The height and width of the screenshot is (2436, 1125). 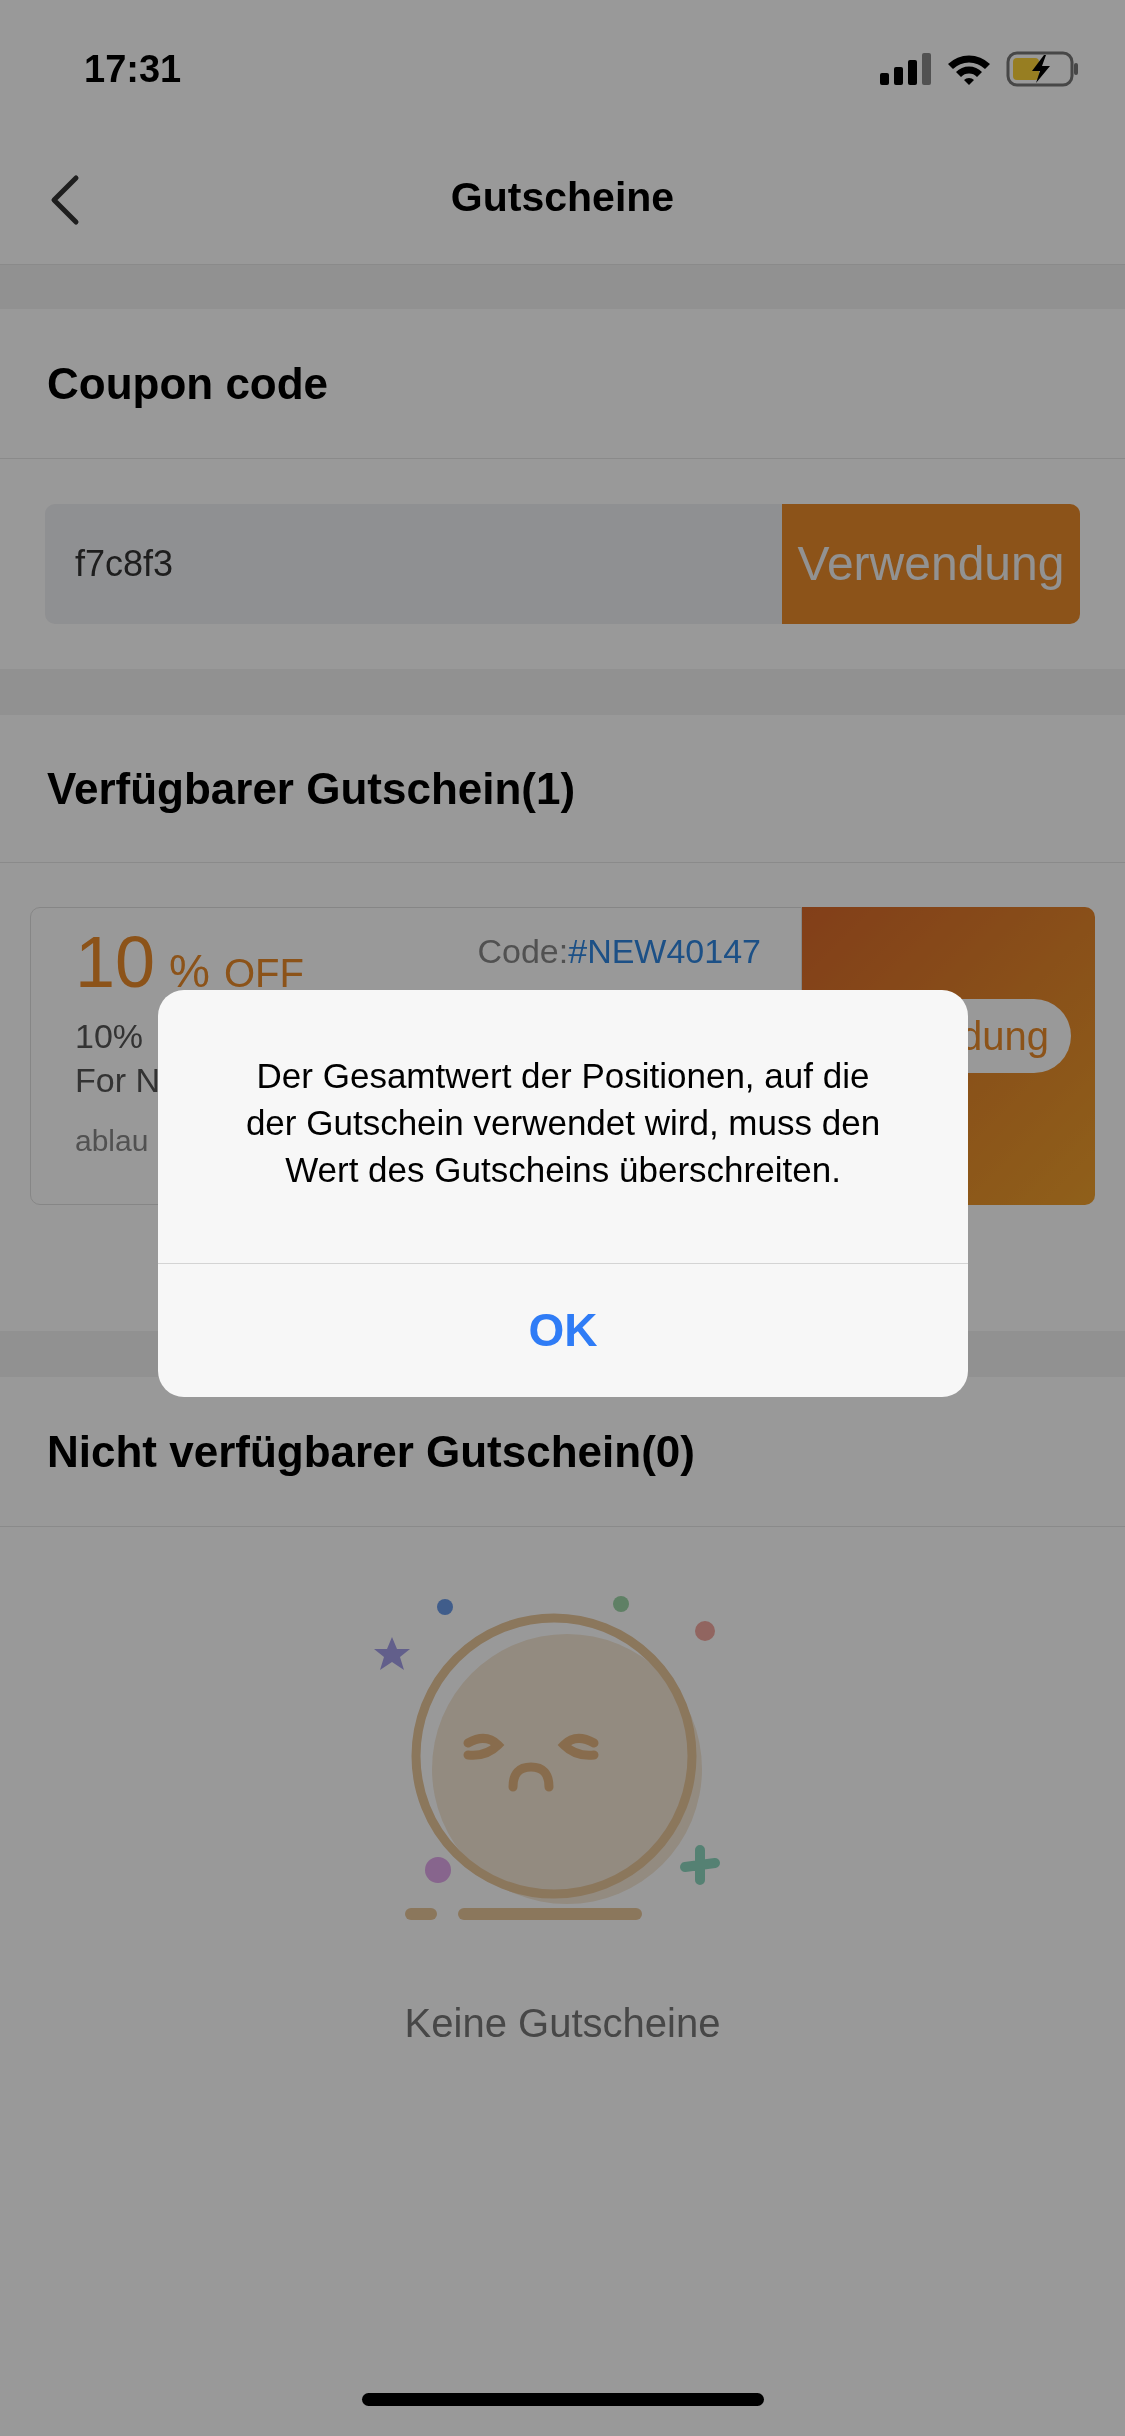 I want to click on wifi-icon, so click(x=969, y=69).